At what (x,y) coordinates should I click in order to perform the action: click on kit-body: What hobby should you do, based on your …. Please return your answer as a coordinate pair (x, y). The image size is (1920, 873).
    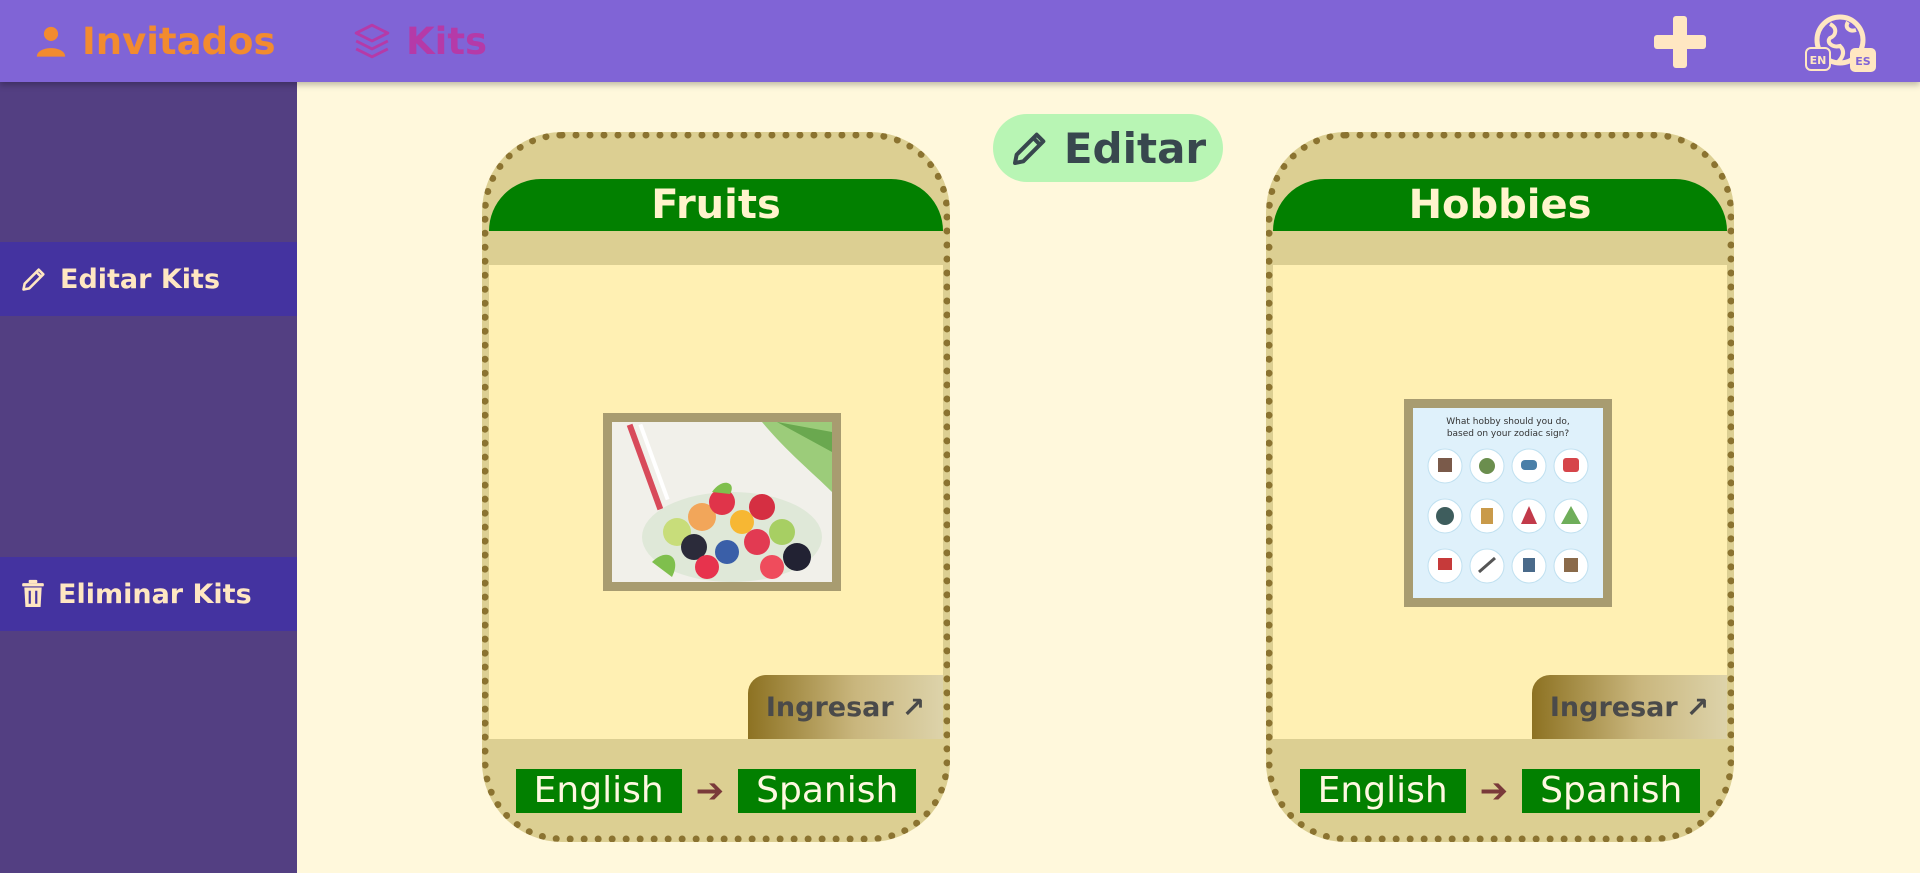
    Looking at the image, I should click on (1500, 502).